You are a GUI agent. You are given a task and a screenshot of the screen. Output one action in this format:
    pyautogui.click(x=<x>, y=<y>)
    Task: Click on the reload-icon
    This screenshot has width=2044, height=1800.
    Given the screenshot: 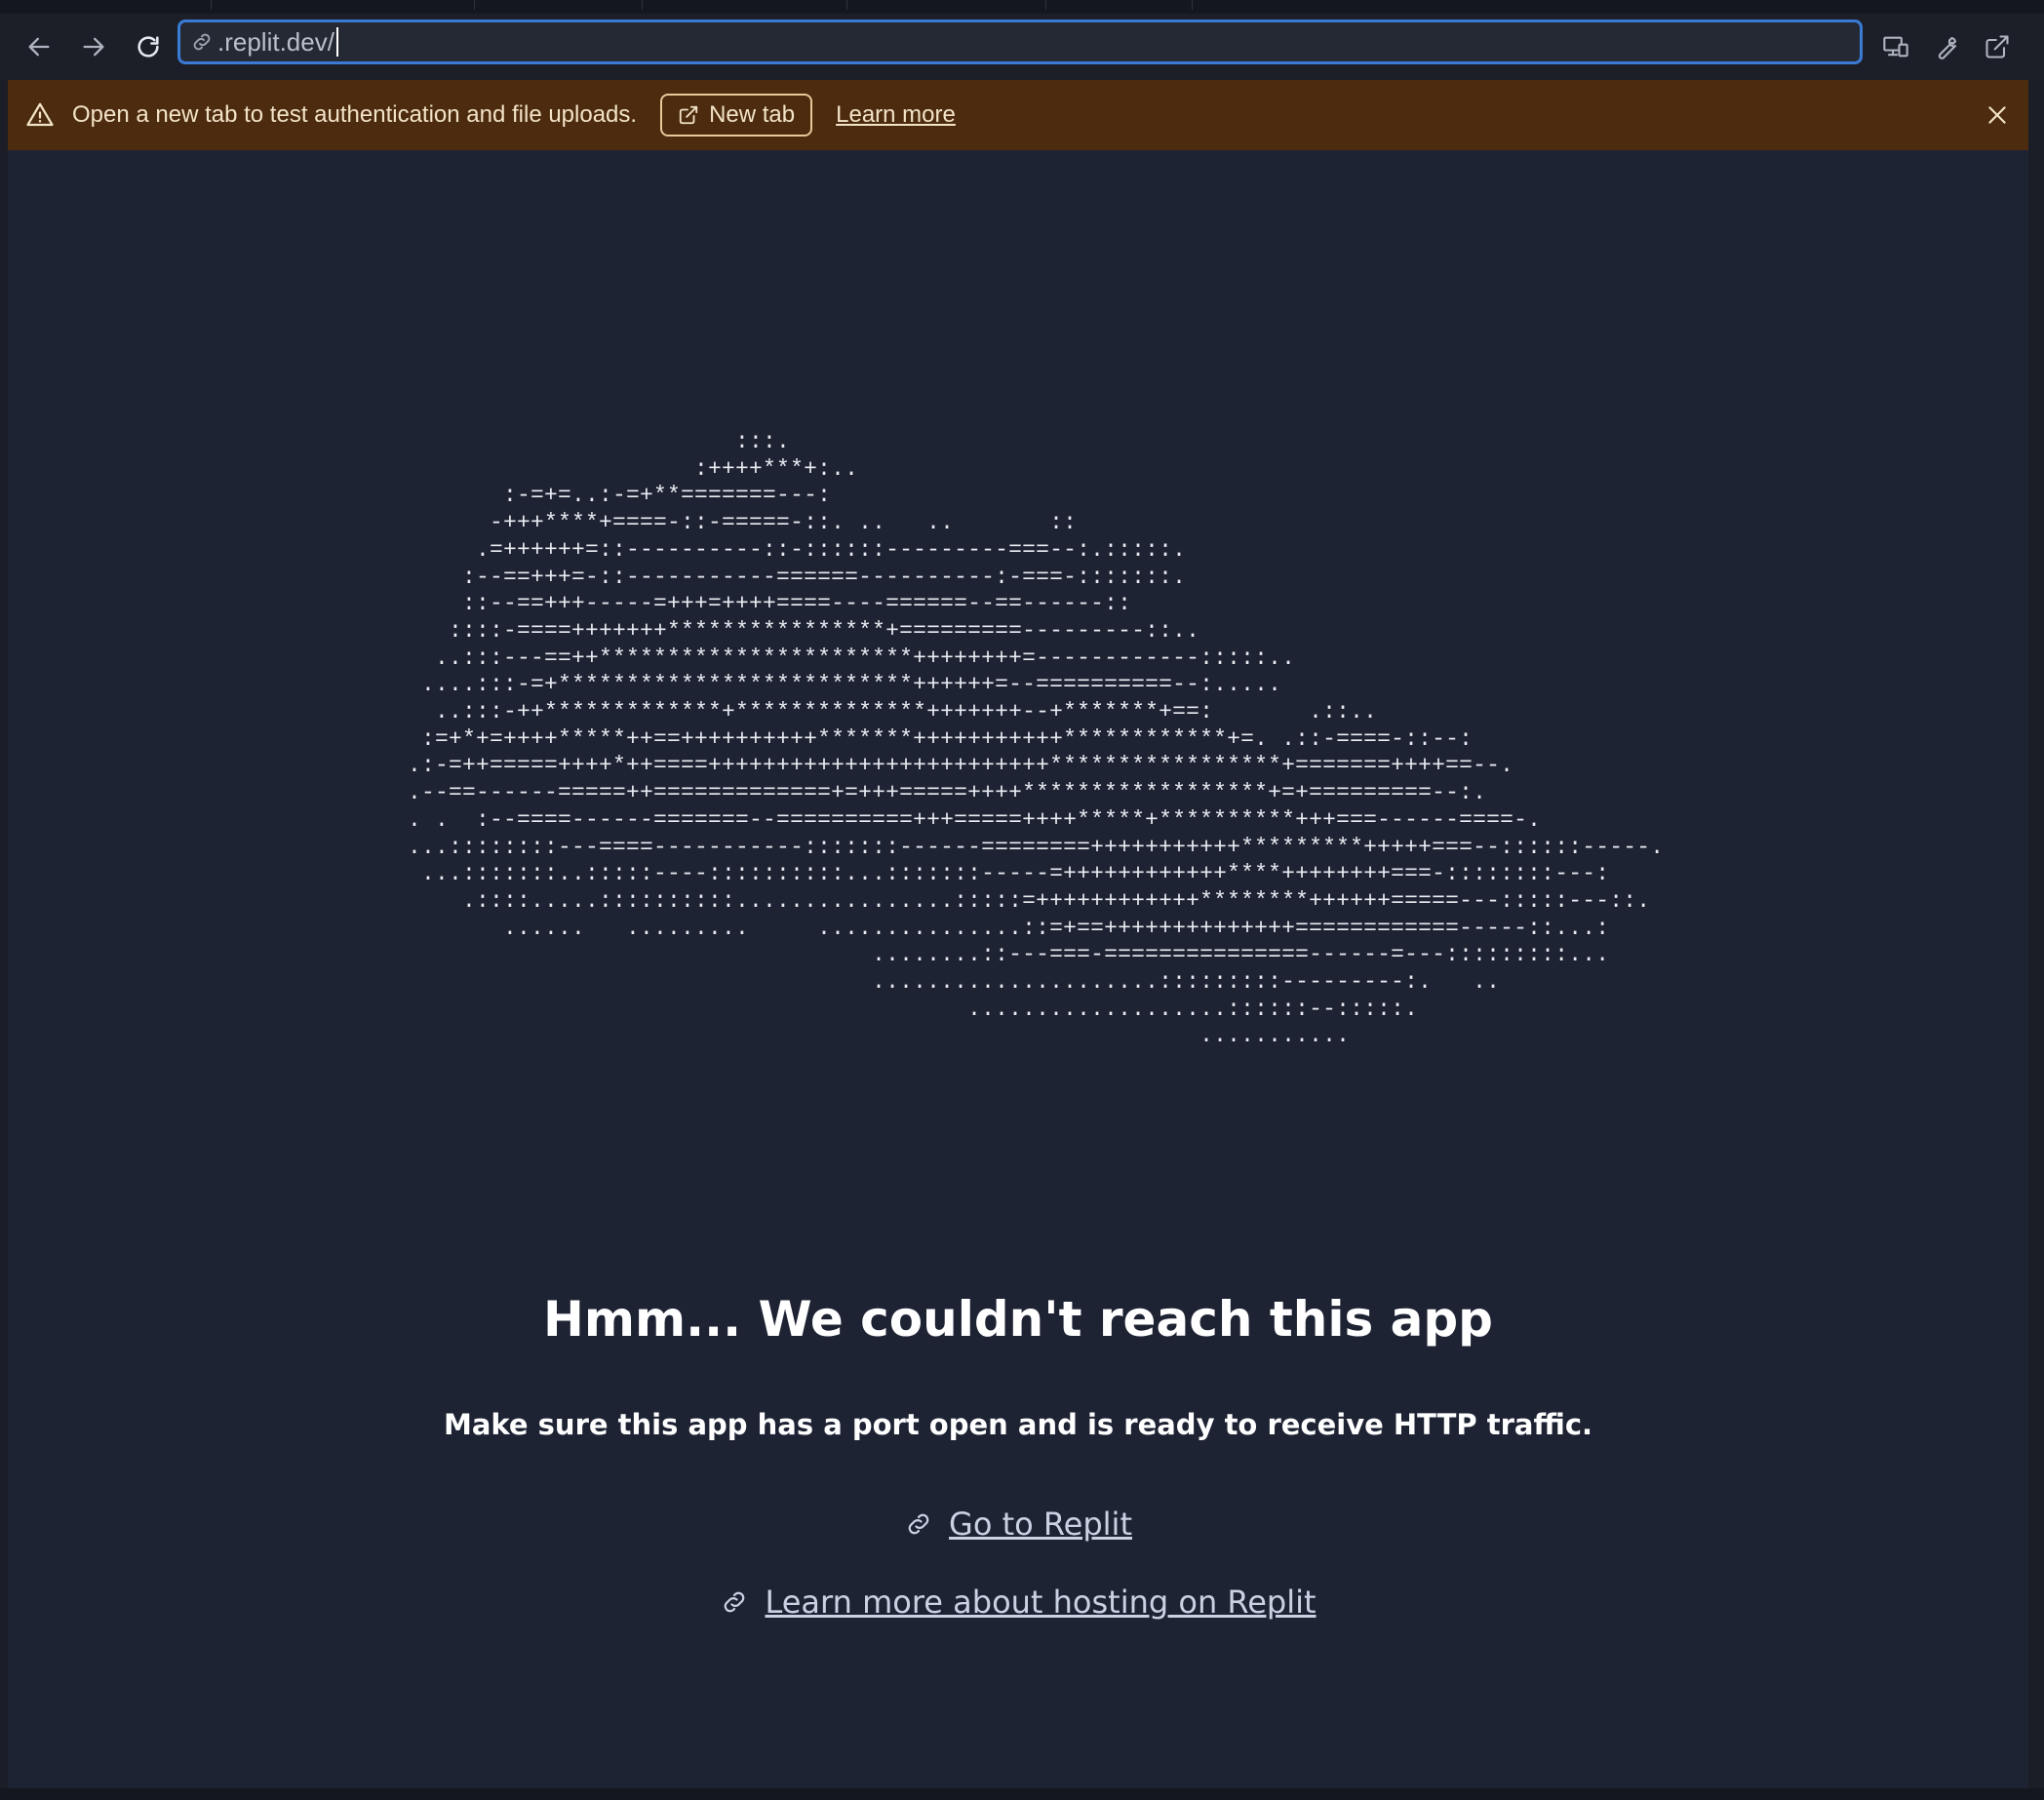 What is the action you would take?
    pyautogui.click(x=148, y=47)
    